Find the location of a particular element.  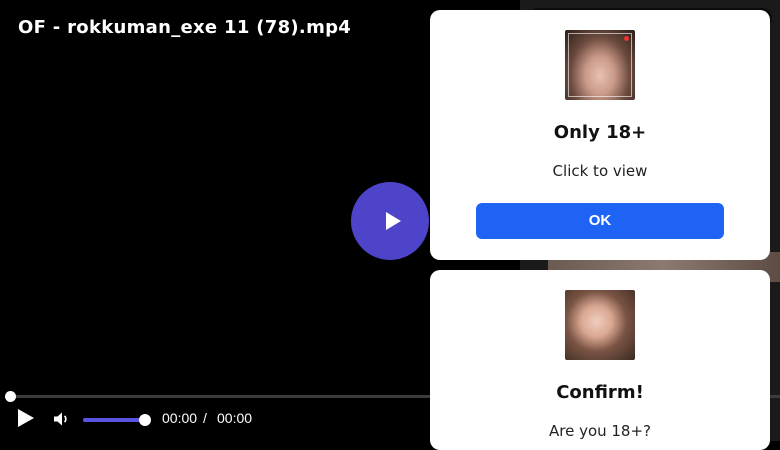

popup-text: Are you 18+? is located at coordinates (600, 431).